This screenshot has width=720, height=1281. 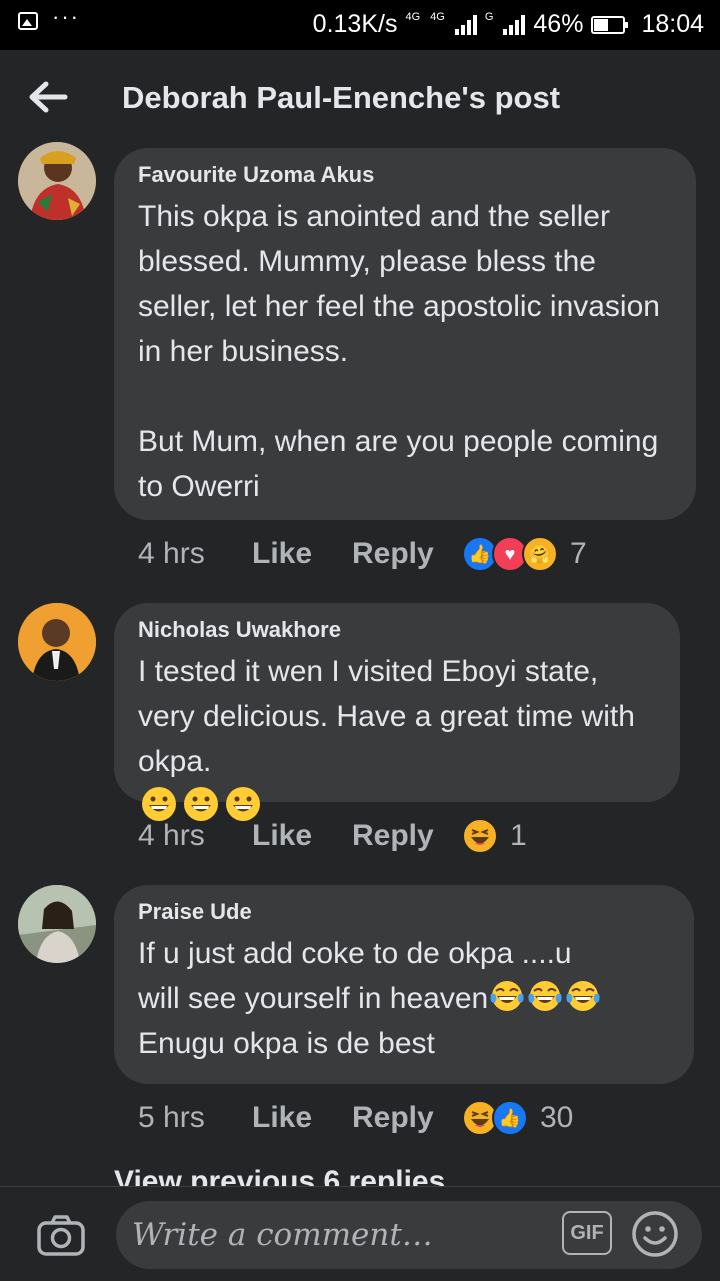 I want to click on comment-time: 5 hrs, so click(x=171, y=1117).